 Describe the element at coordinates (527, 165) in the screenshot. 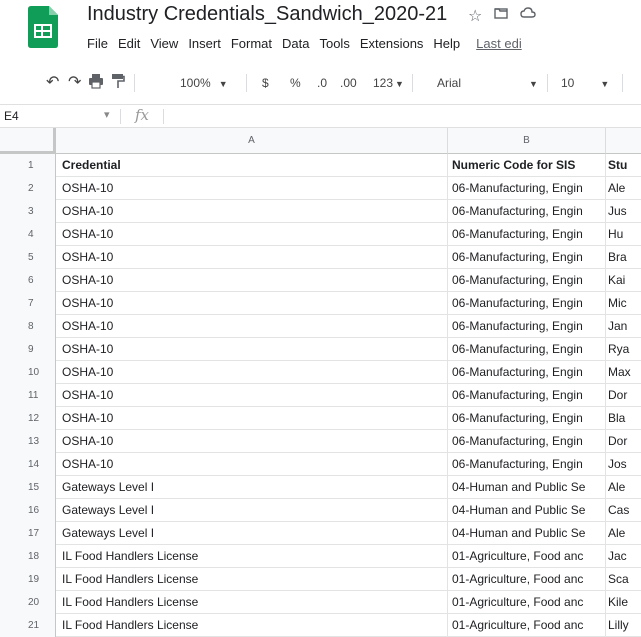

I see `cell-b: Numeric Code for SIS` at that location.